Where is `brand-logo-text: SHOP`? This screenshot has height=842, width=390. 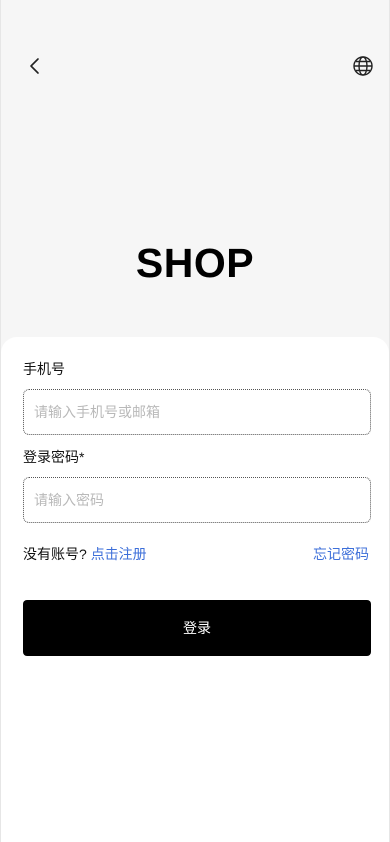 brand-logo-text: SHOP is located at coordinates (195, 263).